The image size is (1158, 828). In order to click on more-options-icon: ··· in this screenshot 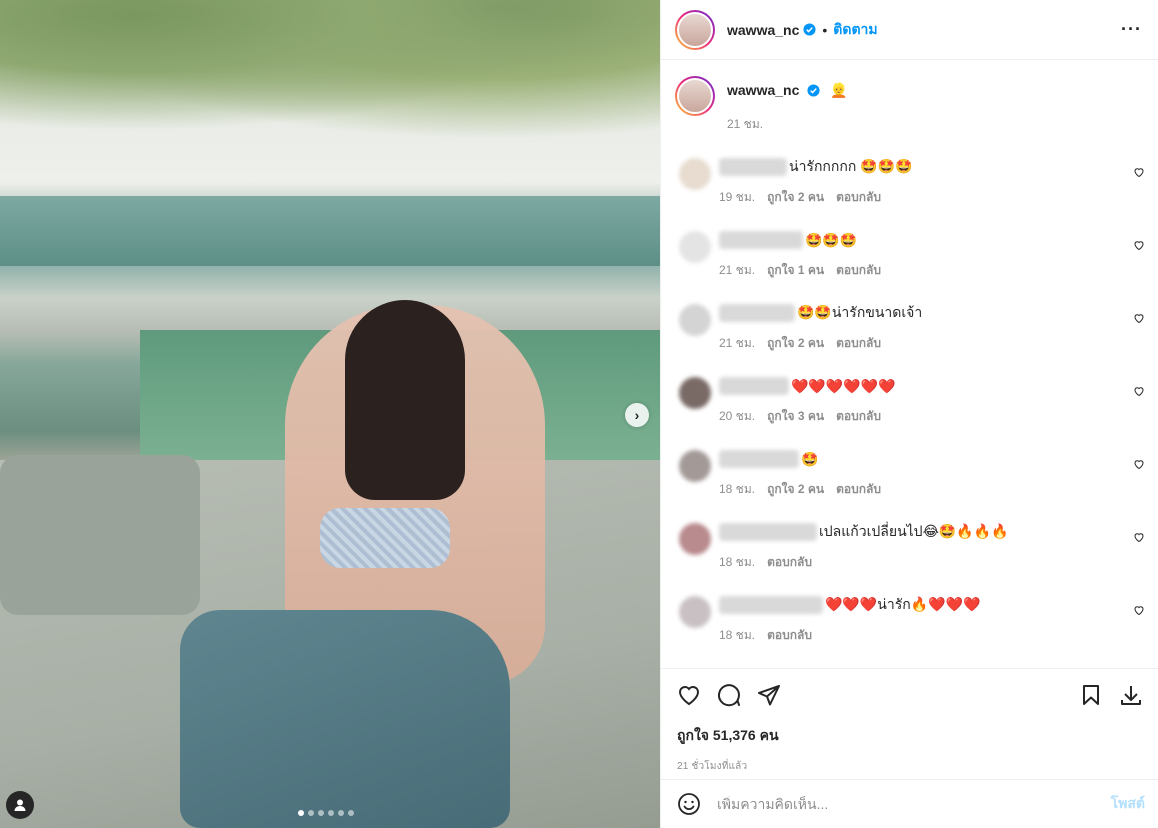, I will do `click(1131, 29)`.